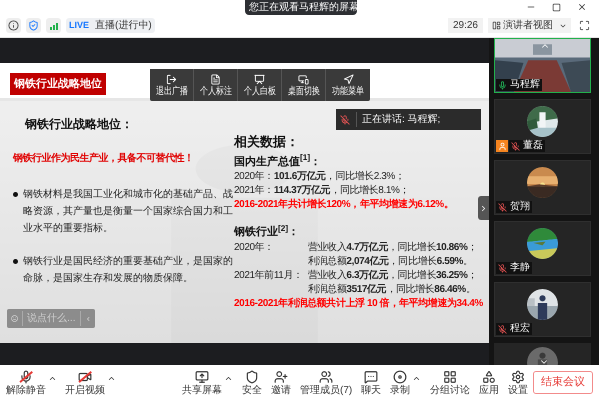 Image resolution: width=599 pixels, height=400 pixels. Describe the element at coordinates (489, 383) in the screenshot. I see `toolbar-button: 应用` at that location.